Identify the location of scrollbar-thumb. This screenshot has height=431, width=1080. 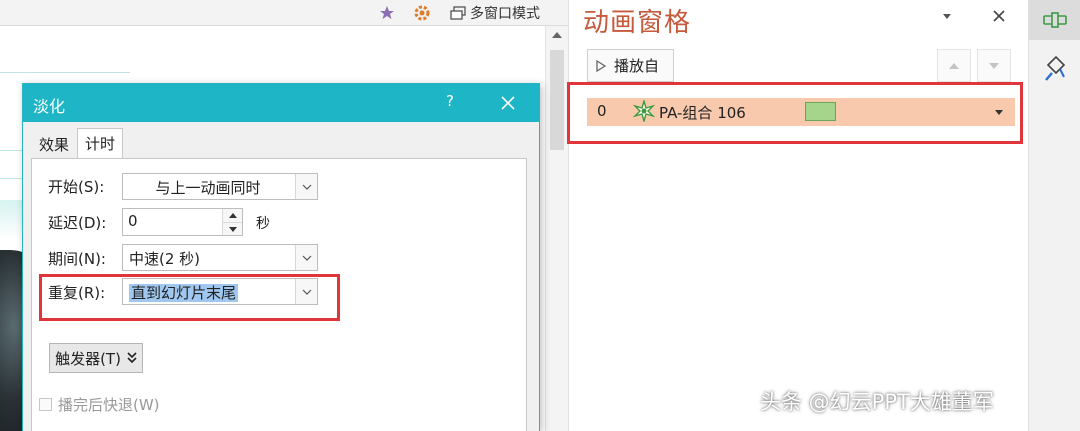
(557, 100).